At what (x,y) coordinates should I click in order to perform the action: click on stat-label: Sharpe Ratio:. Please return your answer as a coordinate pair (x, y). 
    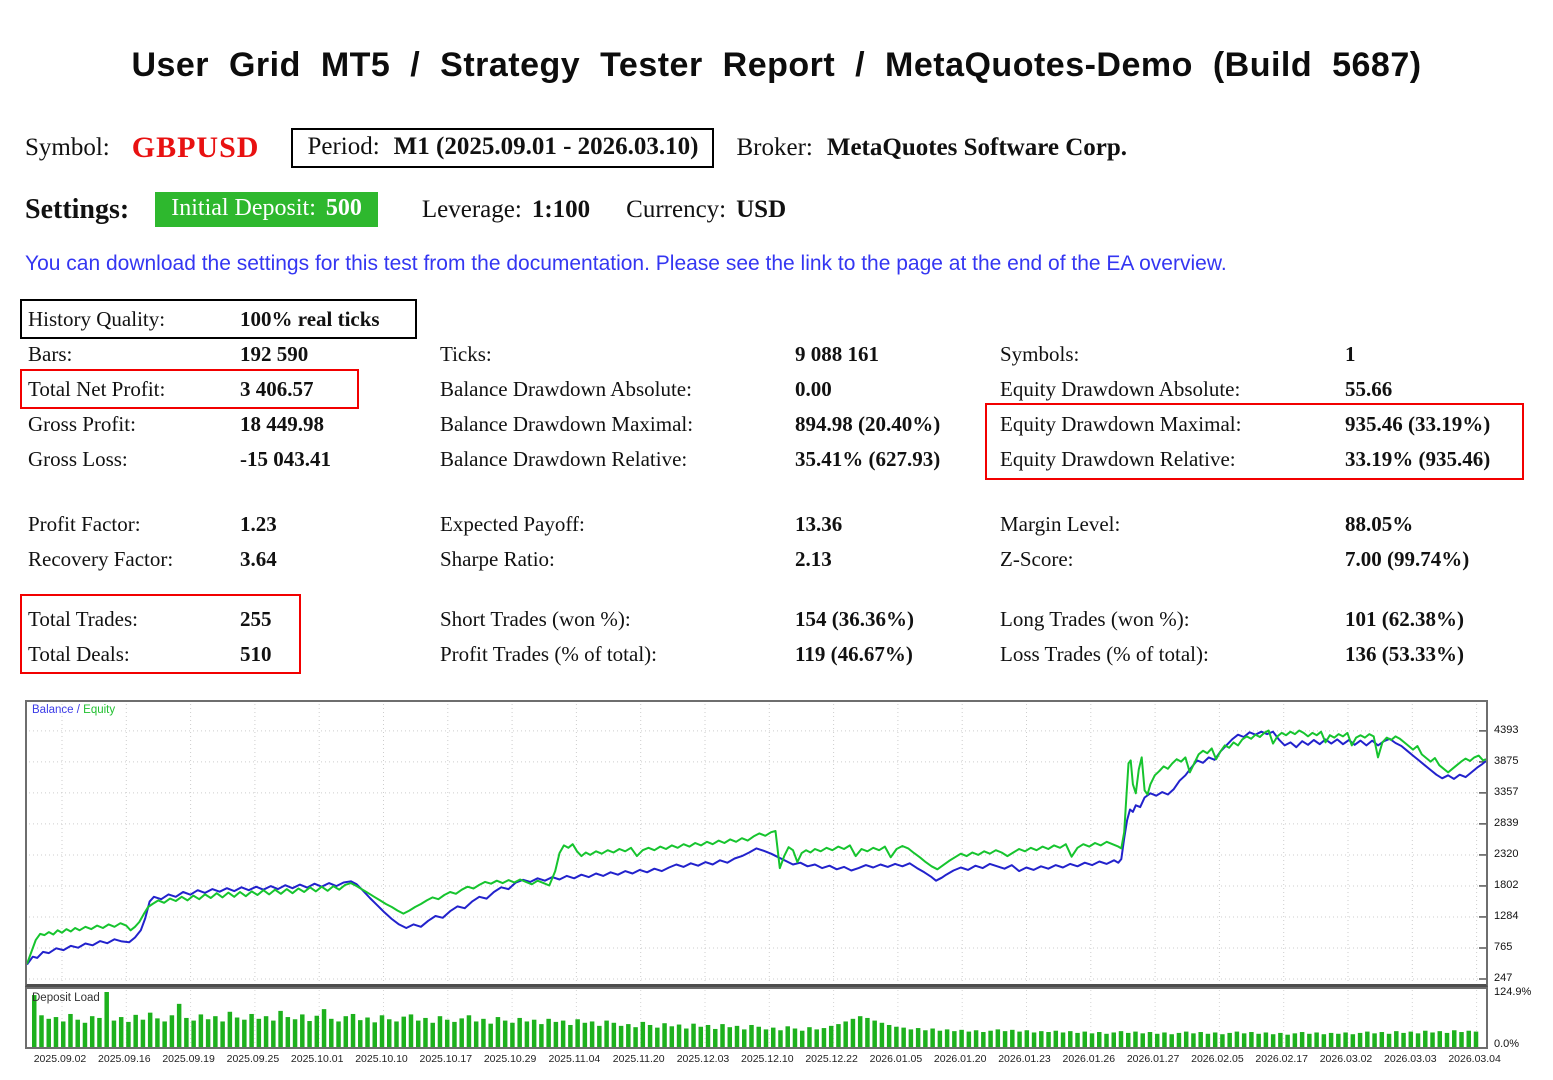
    Looking at the image, I should click on (497, 559).